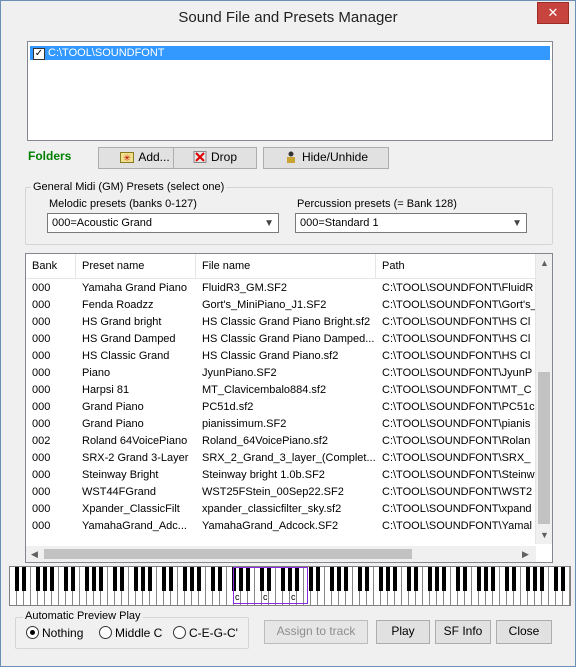  What do you see at coordinates (544, 448) in the screenshot?
I see `vertical-scroll-thumb` at bounding box center [544, 448].